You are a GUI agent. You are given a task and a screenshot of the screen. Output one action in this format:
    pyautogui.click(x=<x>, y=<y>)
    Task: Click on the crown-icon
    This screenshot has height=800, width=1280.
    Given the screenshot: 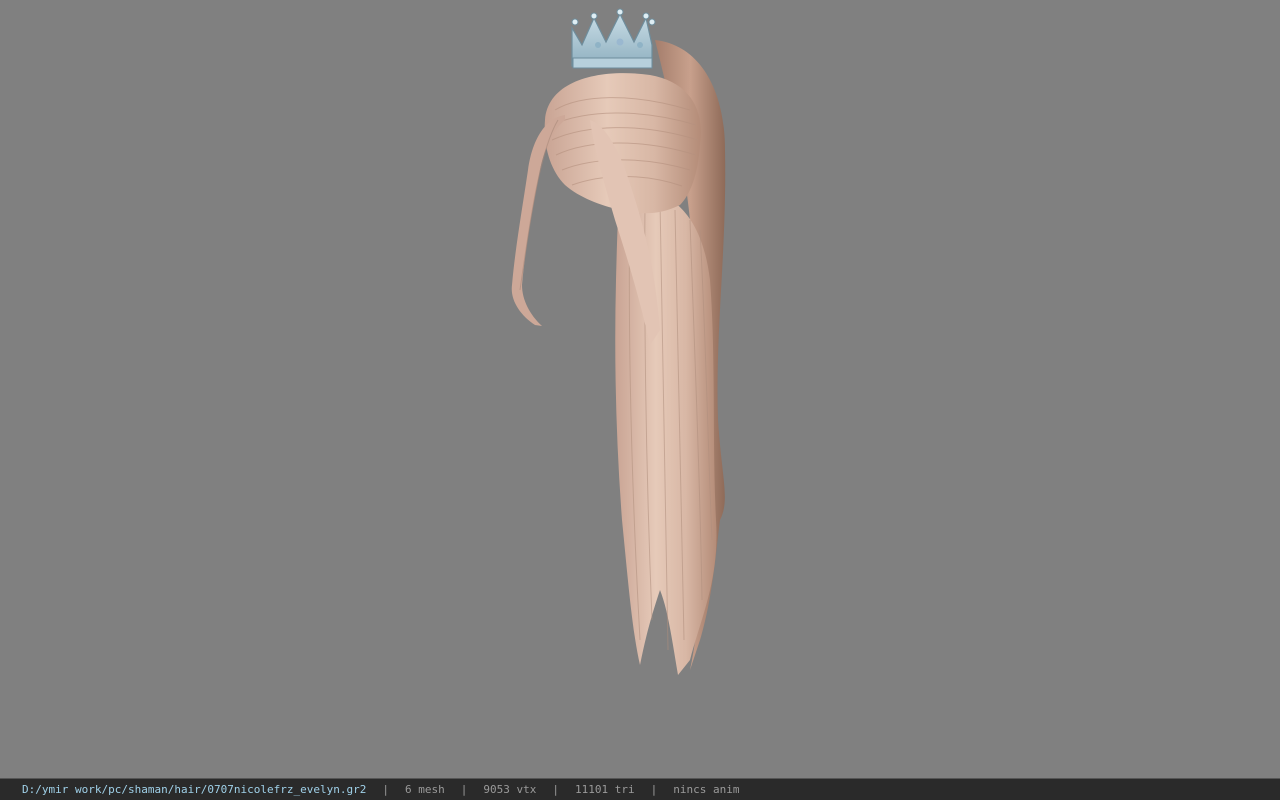 What is the action you would take?
    pyautogui.click(x=613, y=38)
    